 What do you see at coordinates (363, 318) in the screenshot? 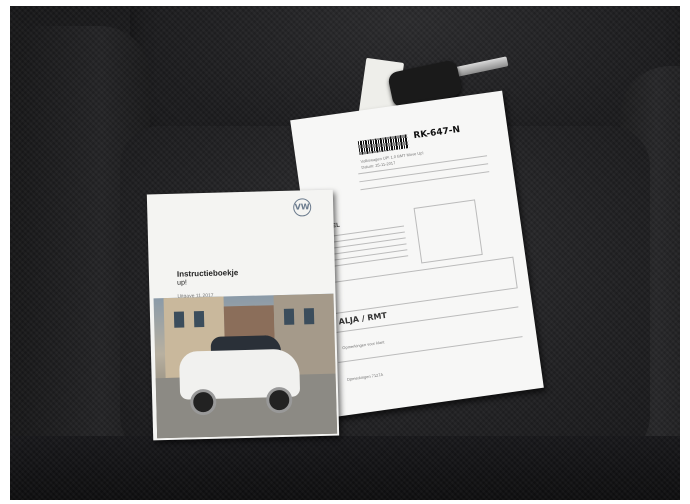
I see `dealer-code: ALJA / RMT` at bounding box center [363, 318].